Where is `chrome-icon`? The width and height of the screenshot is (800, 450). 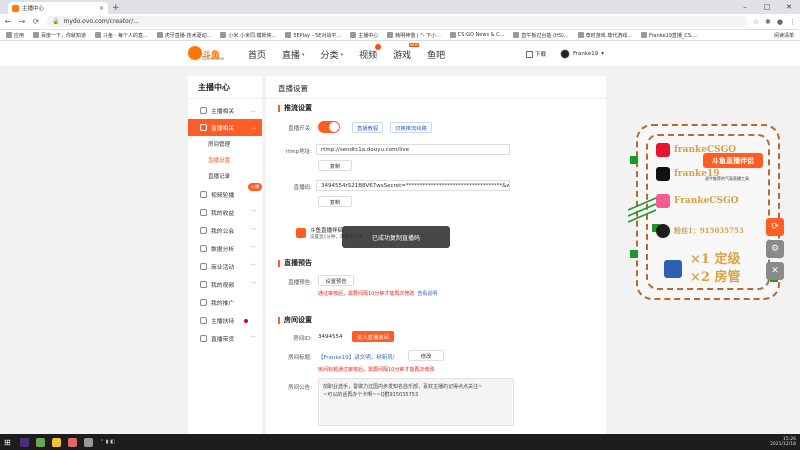
chrome-icon is located at coordinates (72, 442).